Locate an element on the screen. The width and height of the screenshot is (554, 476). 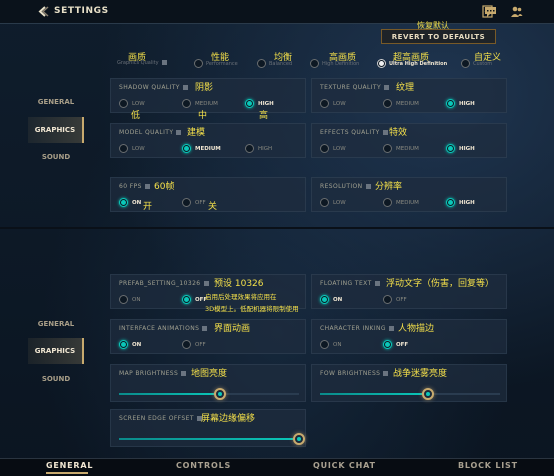
shadow-medium-option: MEDIUM is located at coordinates (200, 103).